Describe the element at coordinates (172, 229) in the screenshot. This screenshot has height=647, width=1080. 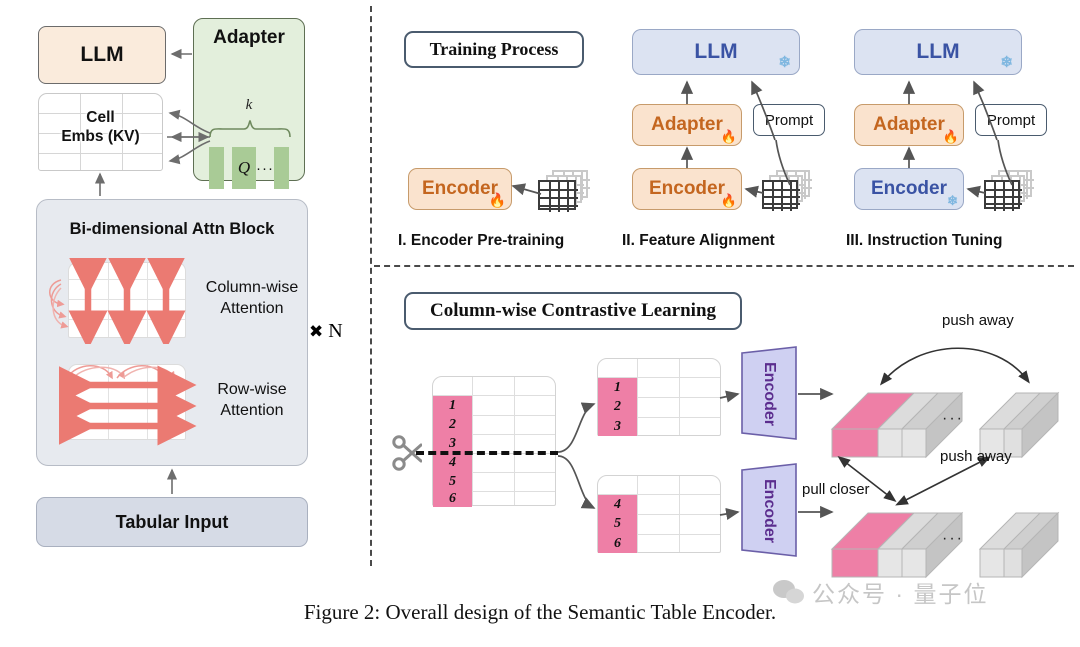
I see `bi-dimensional-attn-title: Bi-dimensional Attn Block` at that location.